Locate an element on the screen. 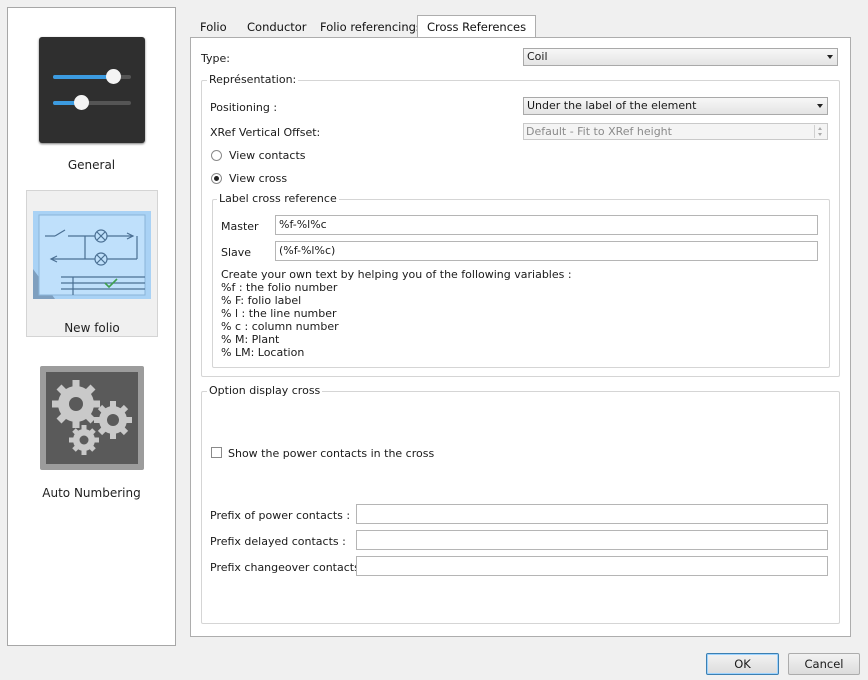  type-select-value: Coil is located at coordinates (537, 56).